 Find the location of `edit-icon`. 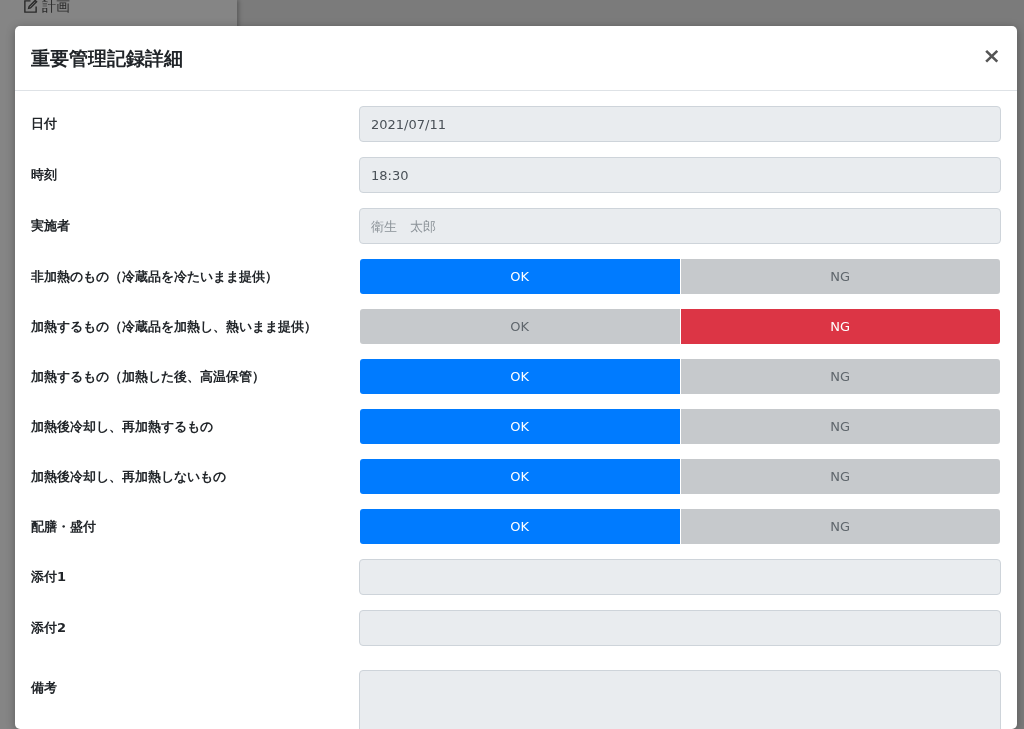

edit-icon is located at coordinates (30, 7).